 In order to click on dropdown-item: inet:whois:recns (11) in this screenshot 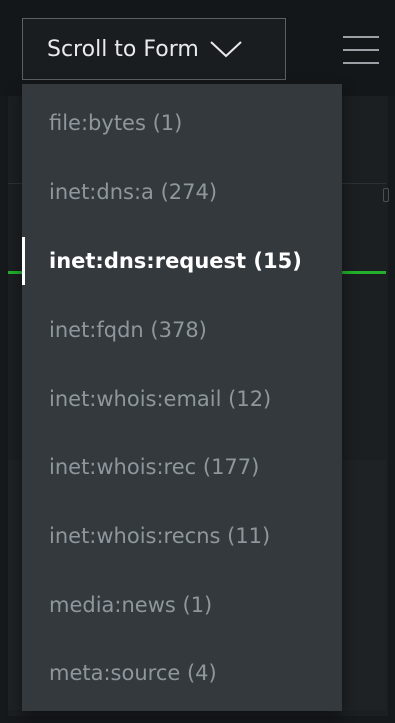, I will do `click(182, 536)`.